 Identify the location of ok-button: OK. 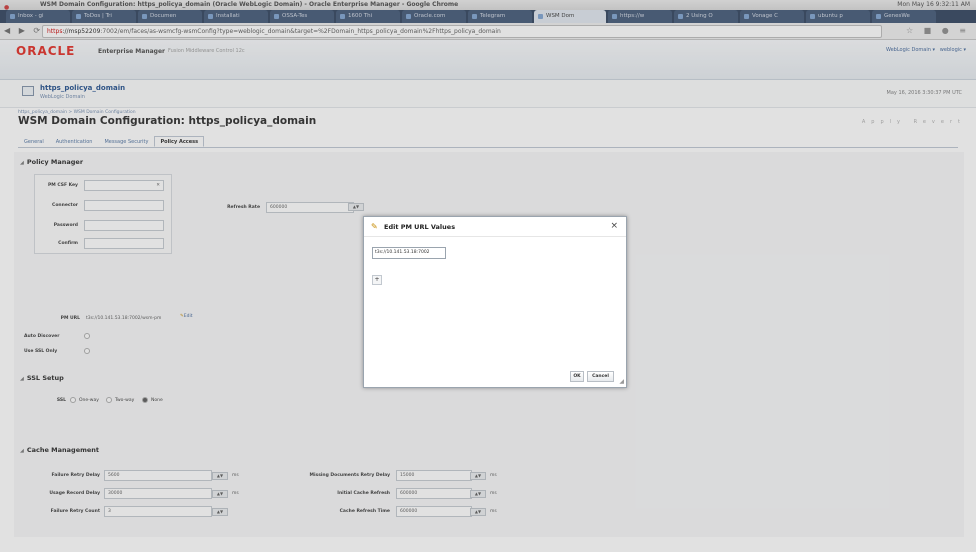
(577, 376).